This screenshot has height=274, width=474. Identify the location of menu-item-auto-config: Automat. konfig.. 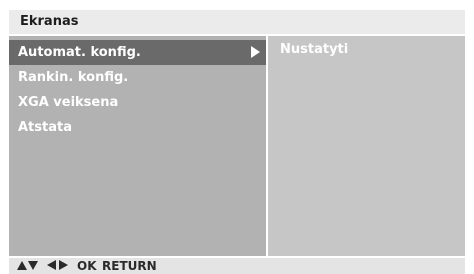
(137, 52).